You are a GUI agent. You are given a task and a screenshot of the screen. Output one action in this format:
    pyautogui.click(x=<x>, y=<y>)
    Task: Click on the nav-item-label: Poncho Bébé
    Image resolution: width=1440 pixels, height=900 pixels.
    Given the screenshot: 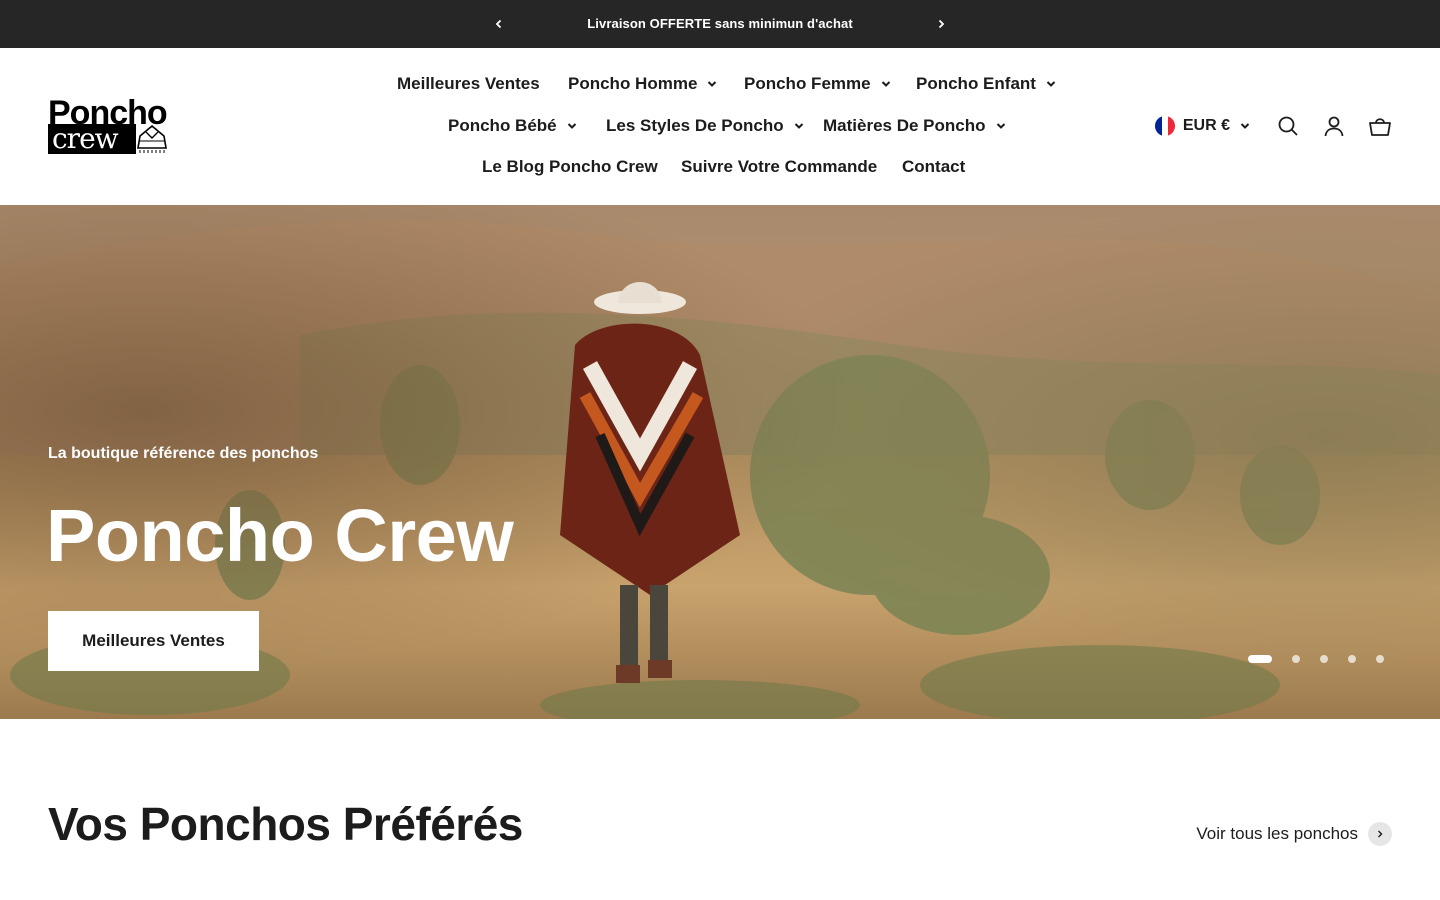 What is the action you would take?
    pyautogui.click(x=502, y=125)
    